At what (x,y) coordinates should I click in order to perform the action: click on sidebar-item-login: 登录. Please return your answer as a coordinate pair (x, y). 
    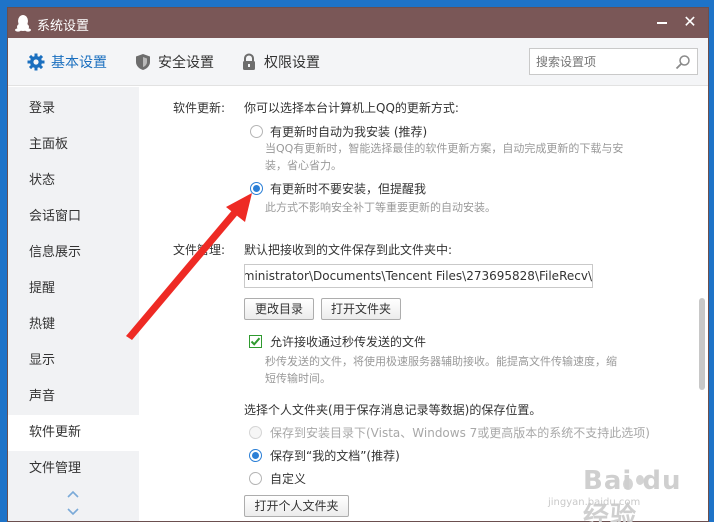
    Looking at the image, I should click on (73, 109).